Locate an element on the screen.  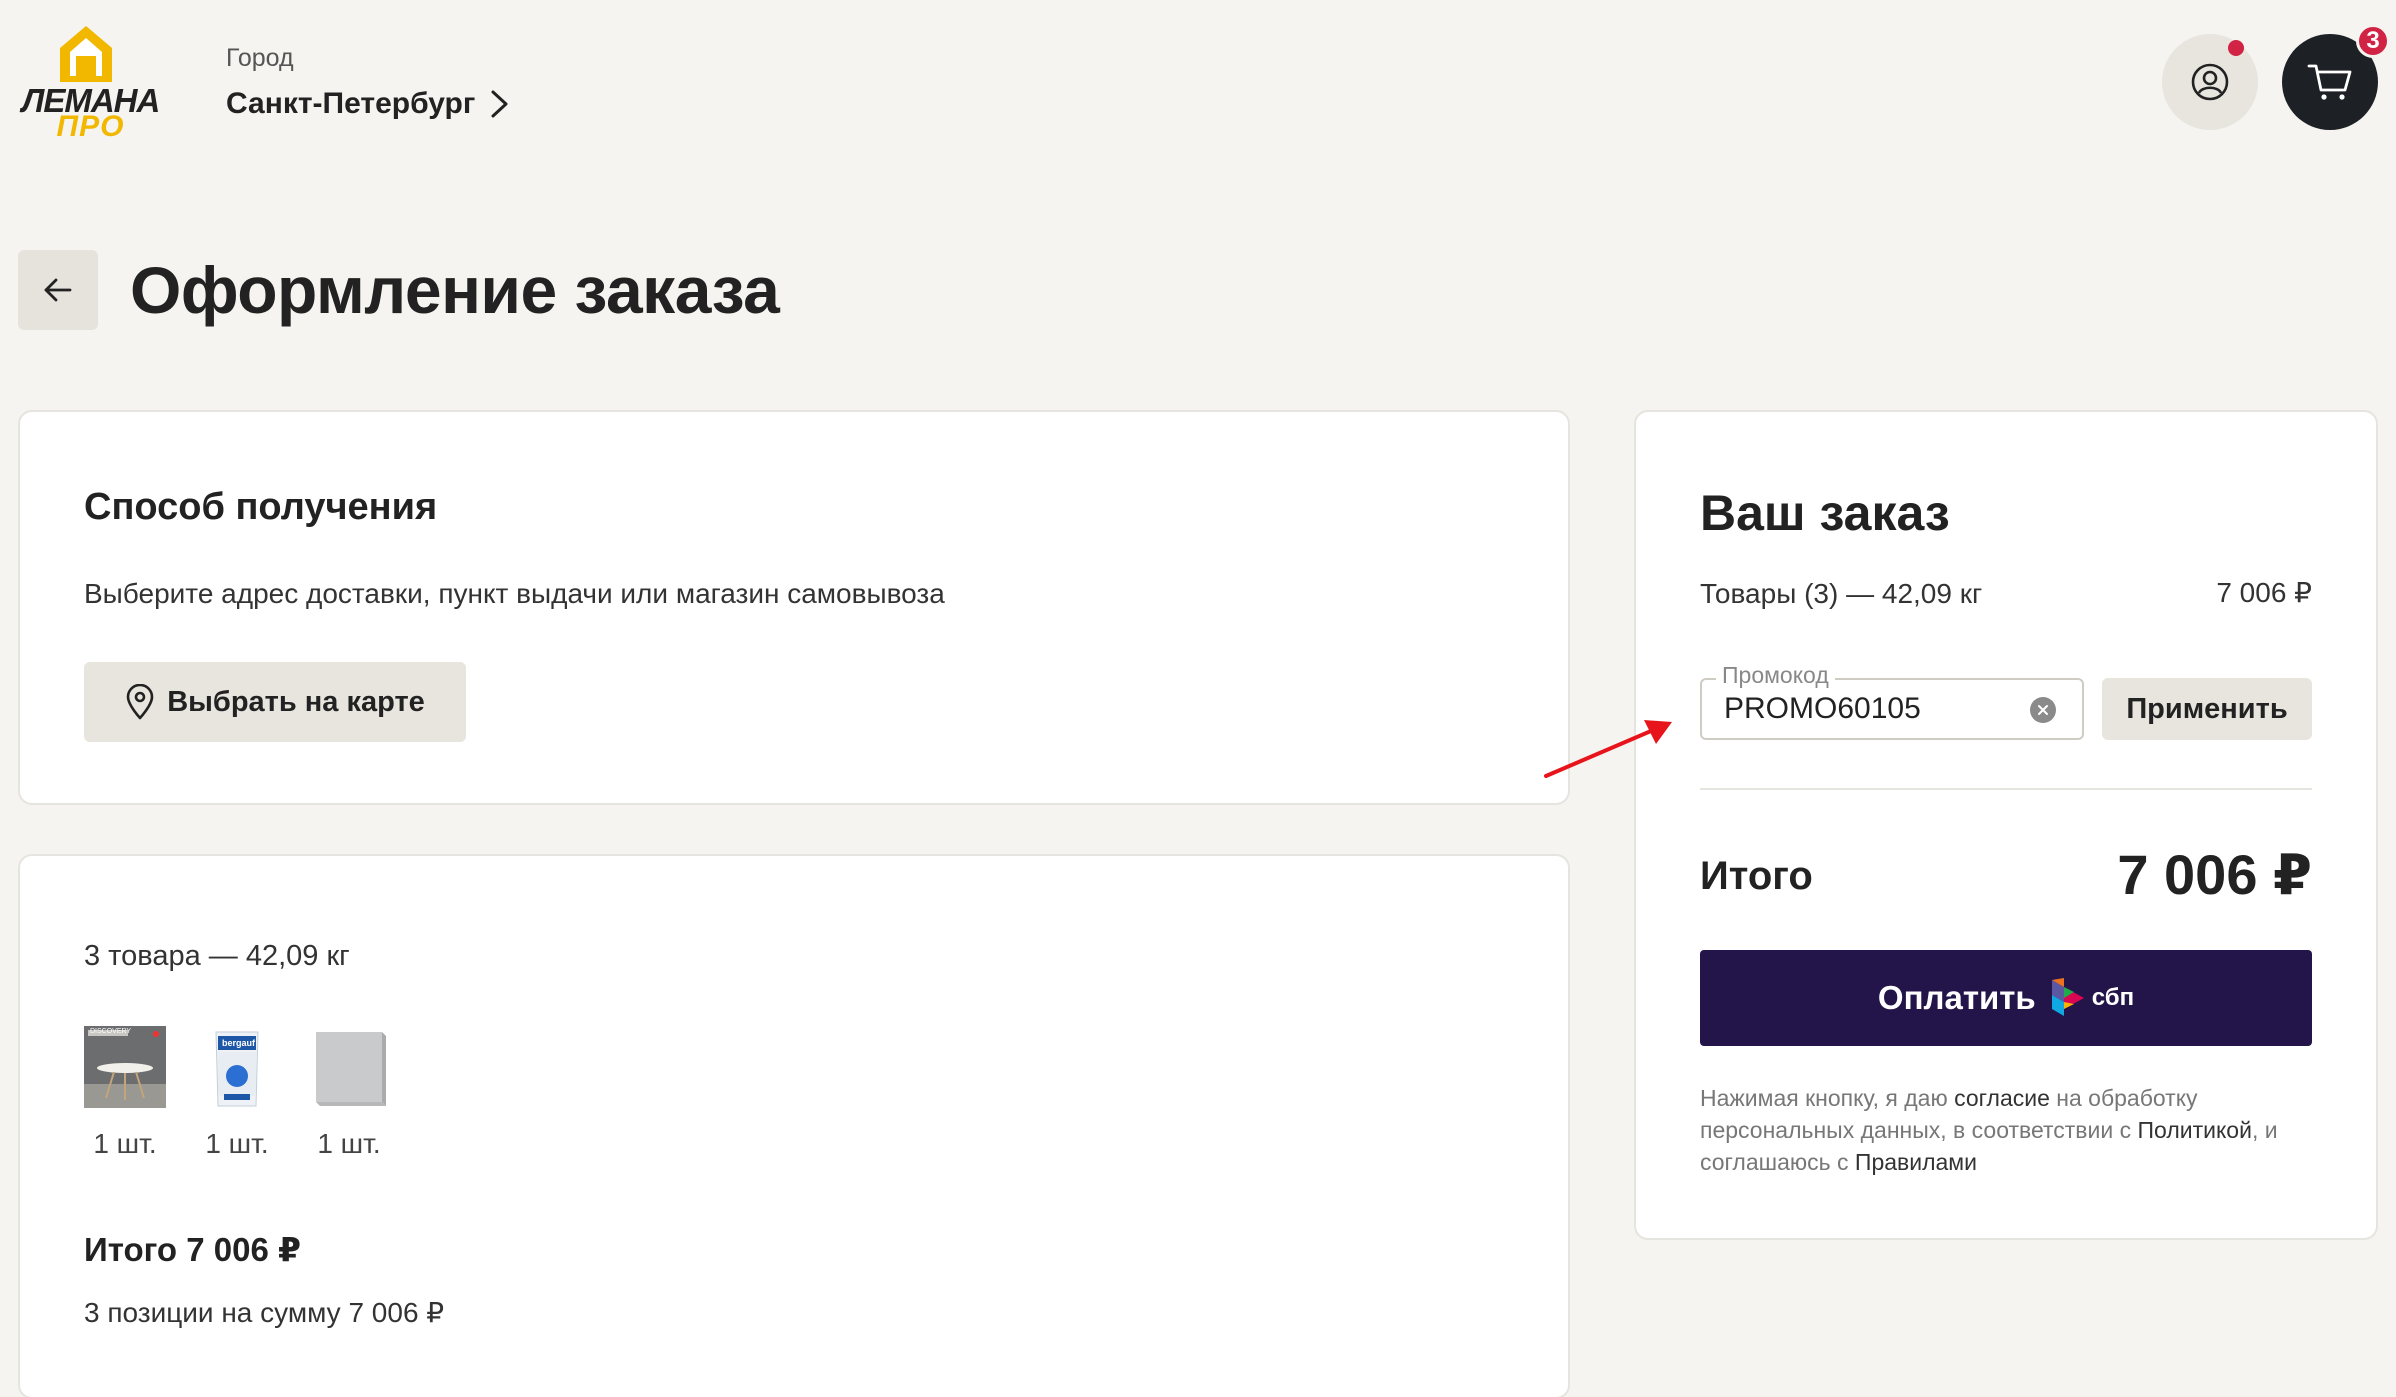
choose-on-map-button: Выбрать на карте is located at coordinates (275, 702).